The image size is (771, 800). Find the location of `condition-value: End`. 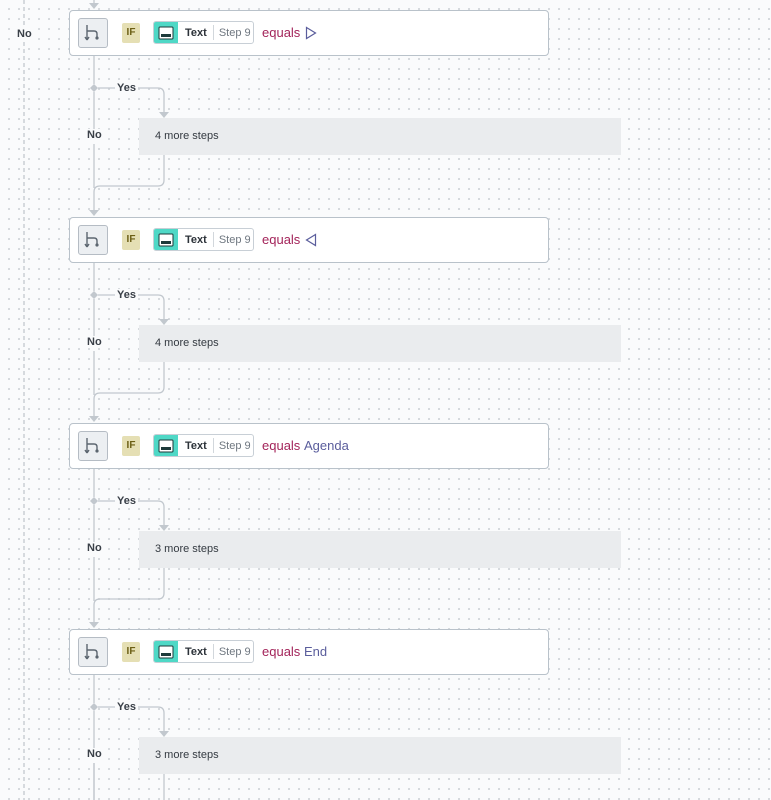

condition-value: End is located at coordinates (316, 651).